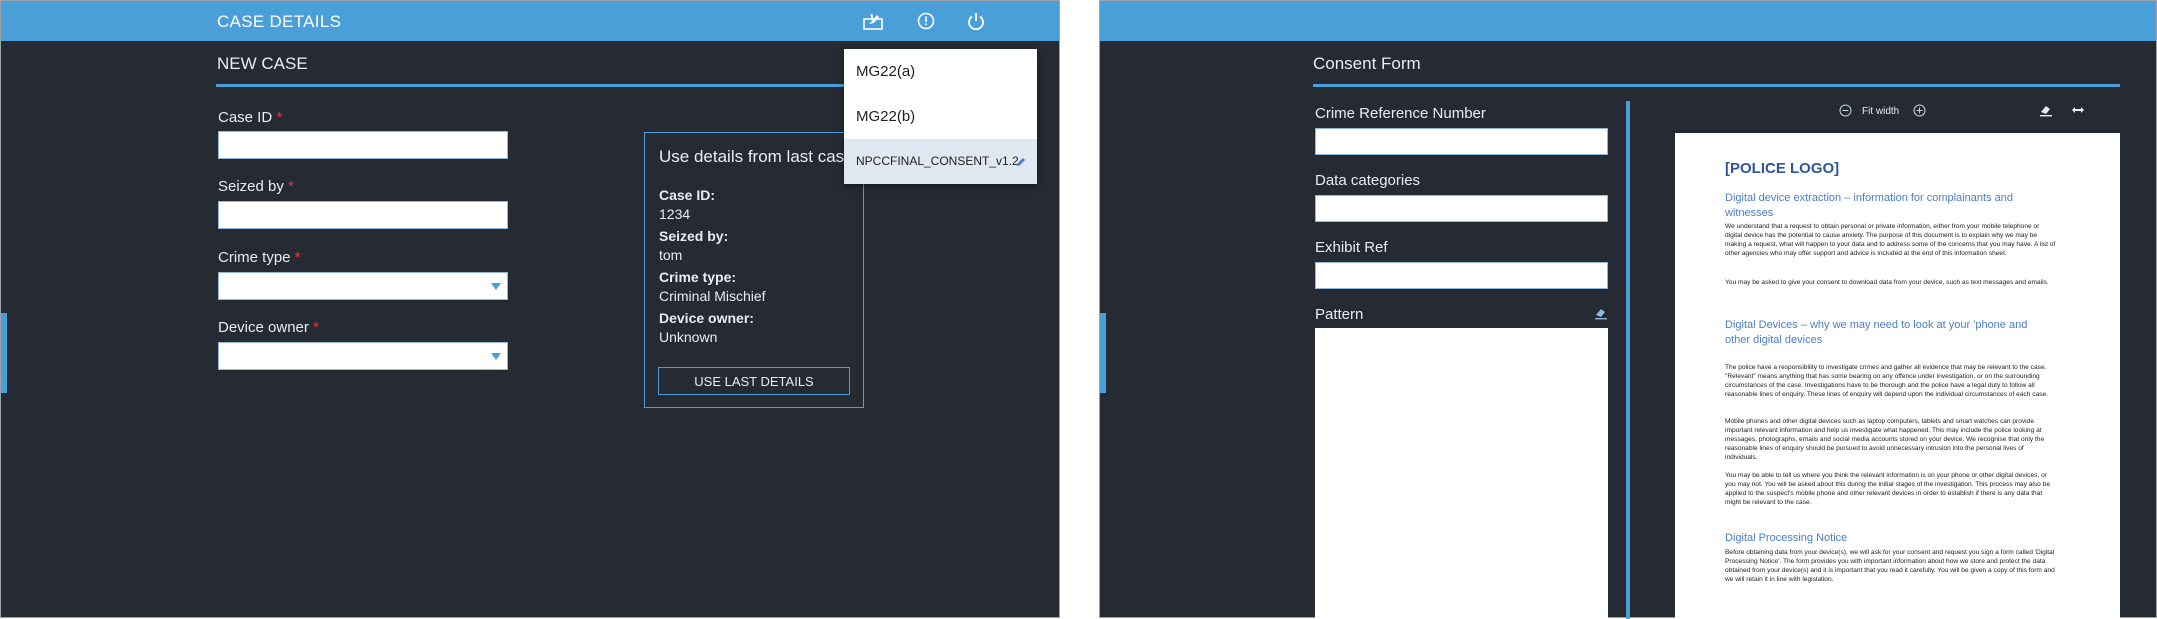 The height and width of the screenshot is (619, 2157). Describe the element at coordinates (1461, 275) in the screenshot. I see `exhibit-ref-input` at that location.